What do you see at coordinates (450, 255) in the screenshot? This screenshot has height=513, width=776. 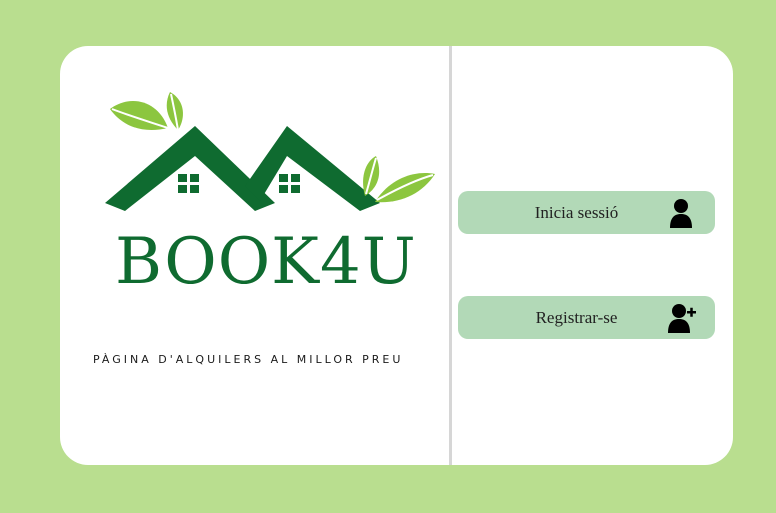 I see `vertical-divider` at bounding box center [450, 255].